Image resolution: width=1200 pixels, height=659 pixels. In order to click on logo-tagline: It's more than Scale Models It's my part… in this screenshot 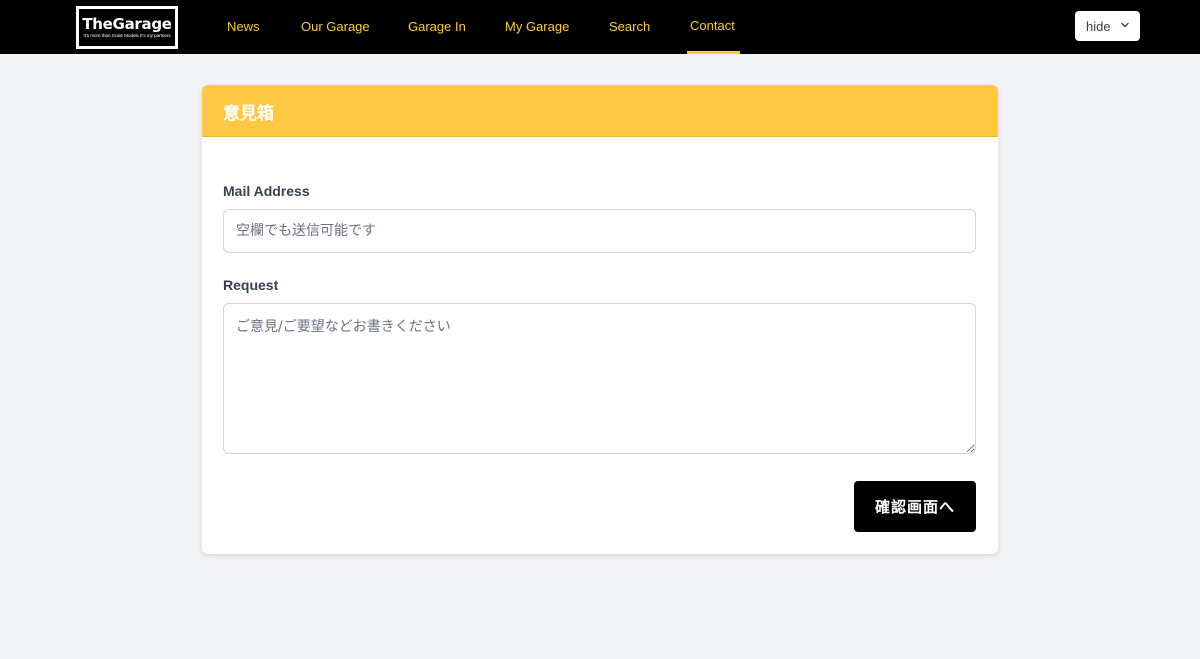, I will do `click(127, 35)`.